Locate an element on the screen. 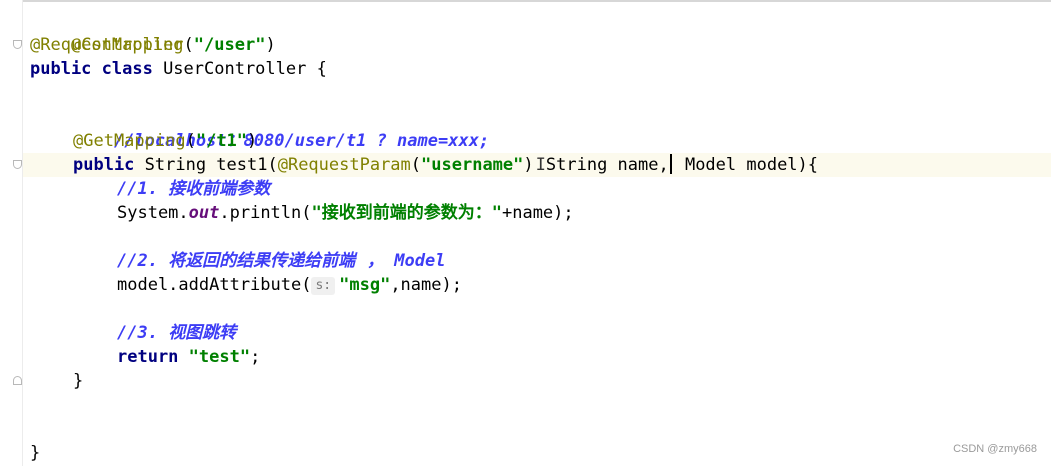 Image resolution: width=1051 pixels, height=466 pixels. comment-step-3-text: 视图跳转 is located at coordinates (202, 333).